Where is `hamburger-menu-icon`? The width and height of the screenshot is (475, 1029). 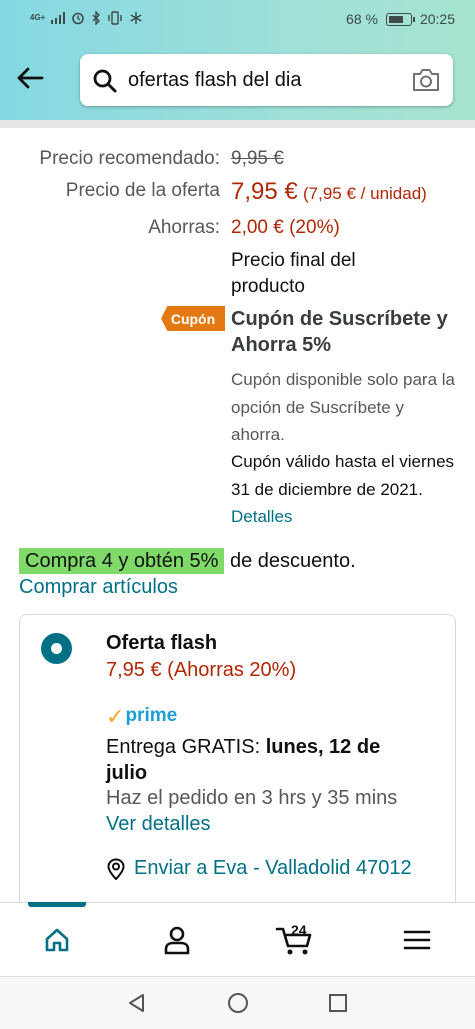 hamburger-menu-icon is located at coordinates (417, 940).